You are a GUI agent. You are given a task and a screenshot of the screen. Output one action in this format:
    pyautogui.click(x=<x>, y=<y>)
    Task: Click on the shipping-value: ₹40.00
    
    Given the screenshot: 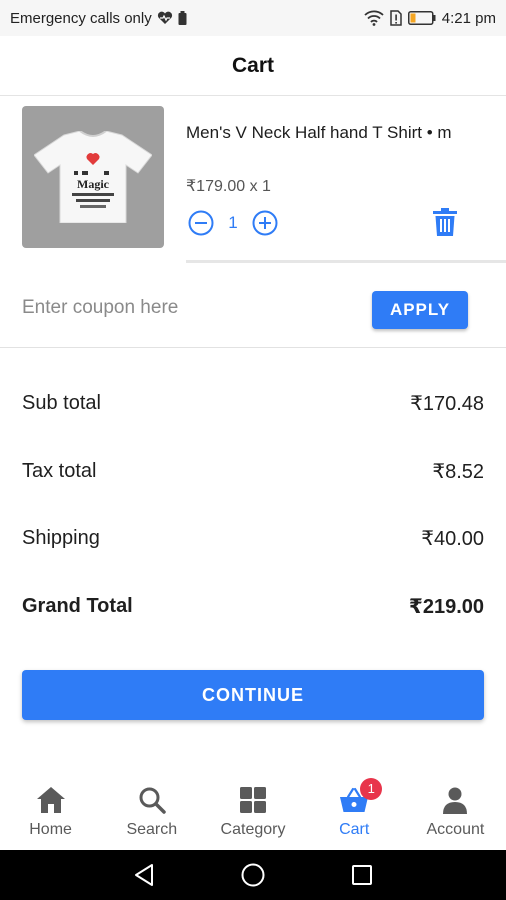 What is the action you would take?
    pyautogui.click(x=452, y=539)
    